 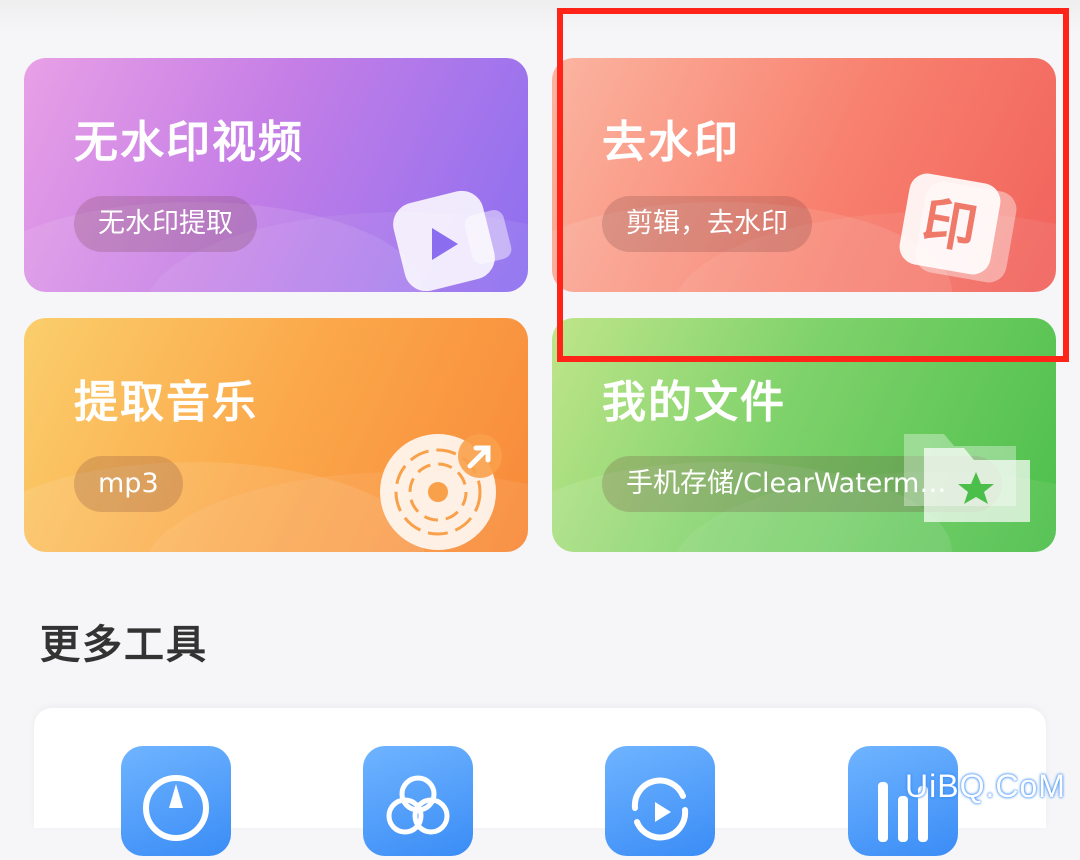 I want to click on stamp-glyph: 印, so click(x=950, y=225).